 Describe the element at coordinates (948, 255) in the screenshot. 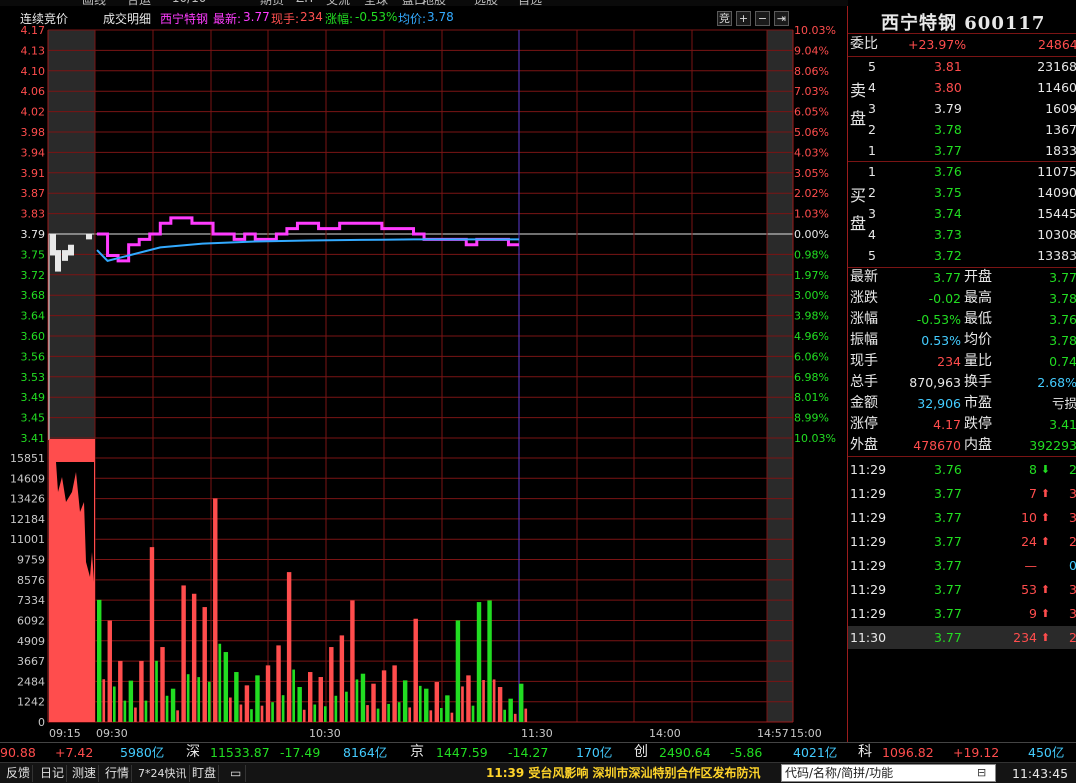

I see `buy-price: 3.72` at that location.